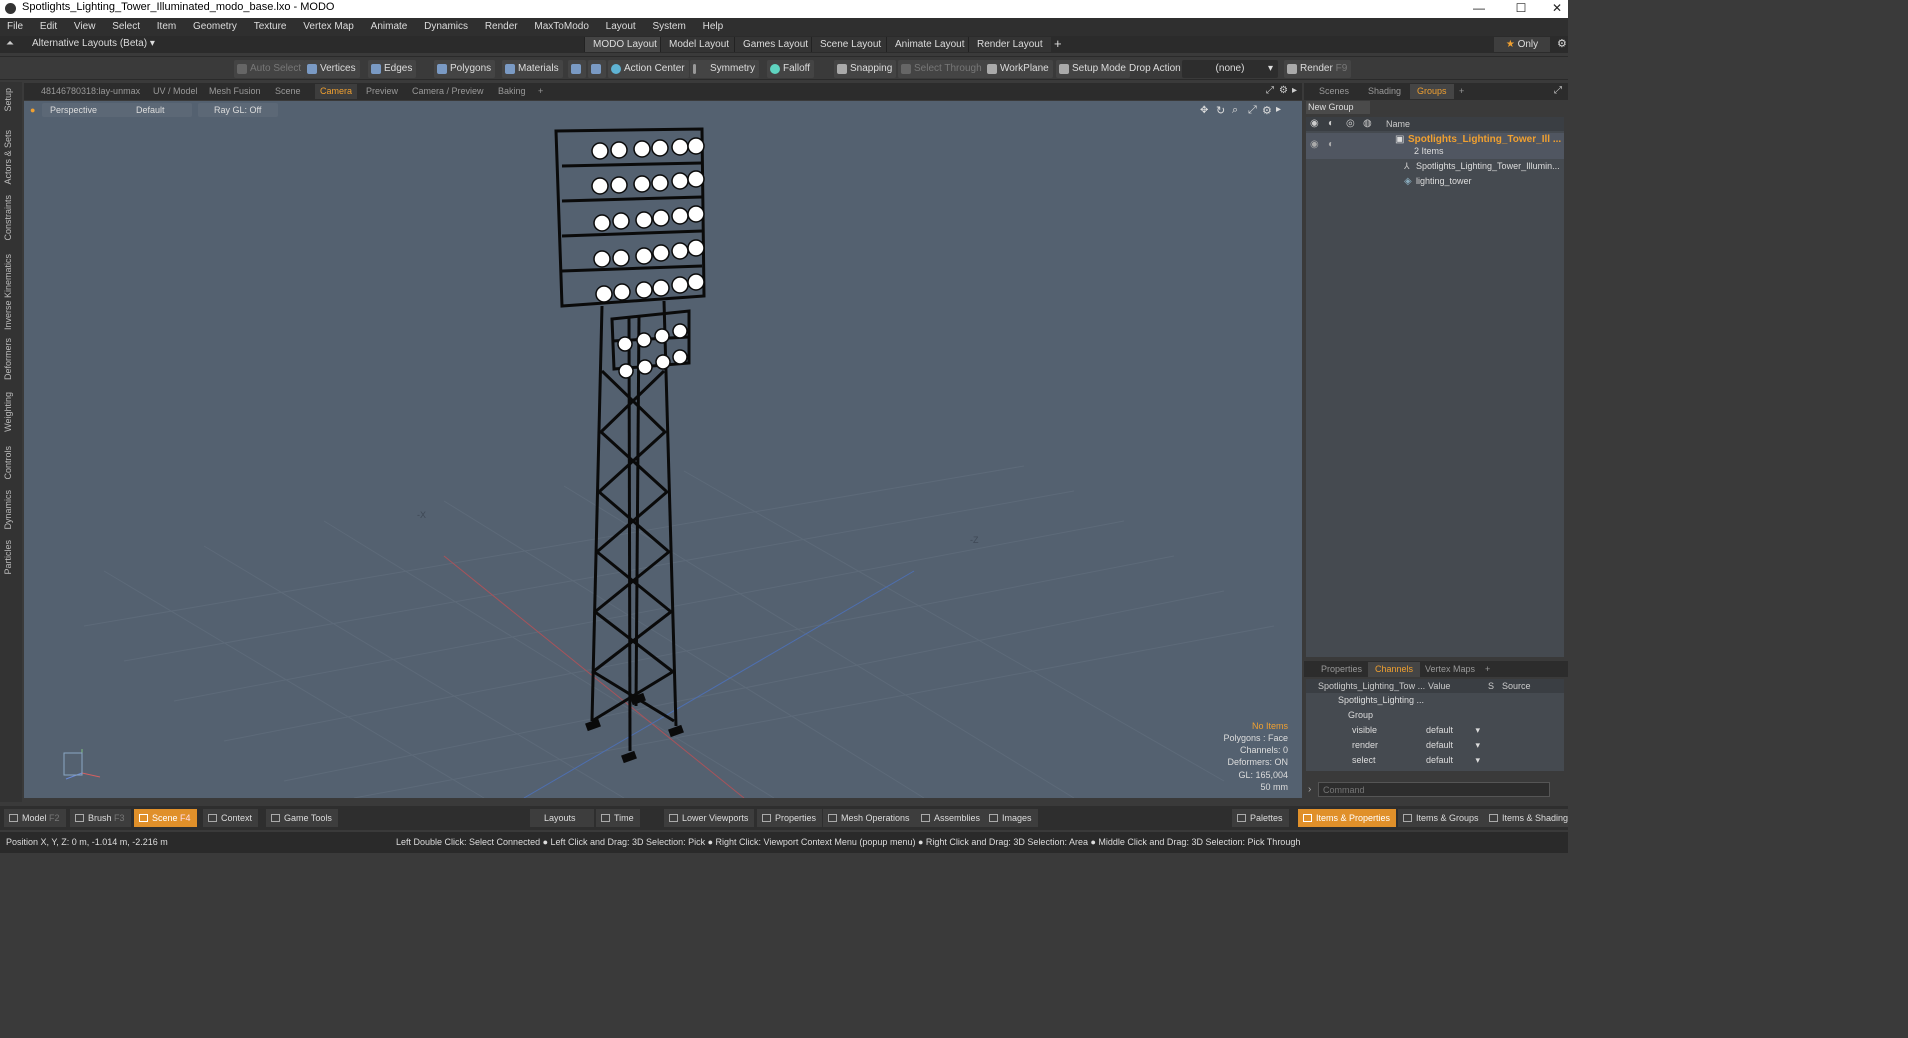  What do you see at coordinates (465, 69) in the screenshot?
I see `polygons-button: Polygons` at bounding box center [465, 69].